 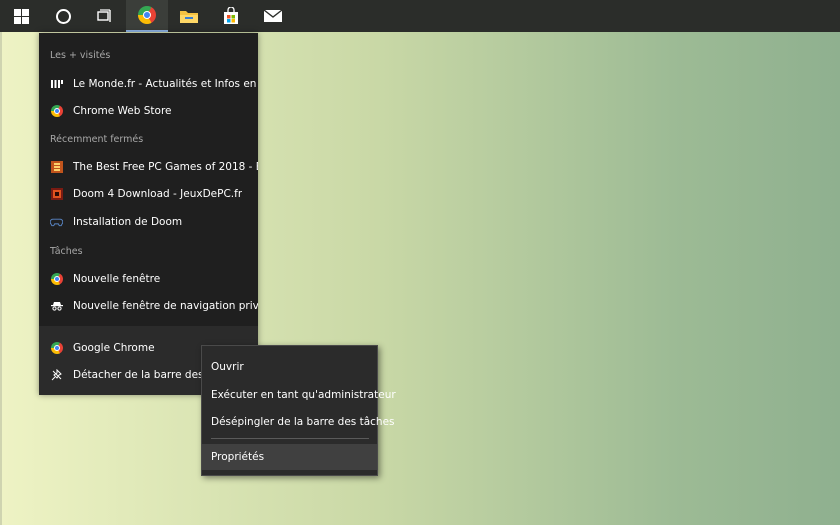 I want to click on microsoft-store-button, so click(x=231, y=16).